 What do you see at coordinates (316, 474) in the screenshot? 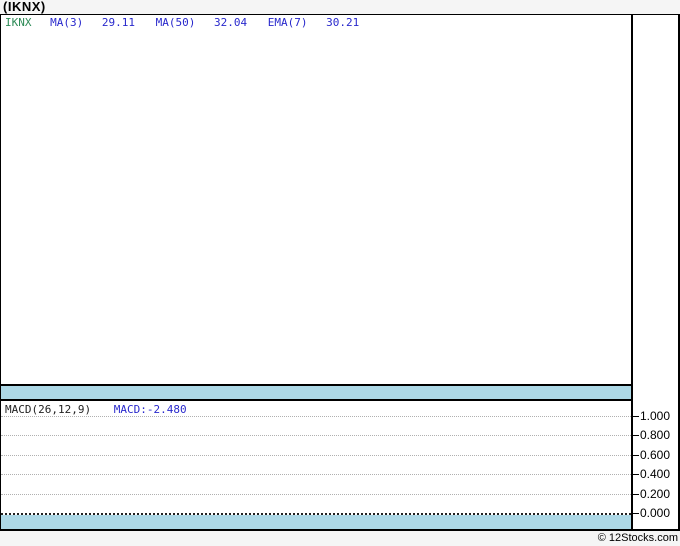
I see `gridline-0.400` at bounding box center [316, 474].